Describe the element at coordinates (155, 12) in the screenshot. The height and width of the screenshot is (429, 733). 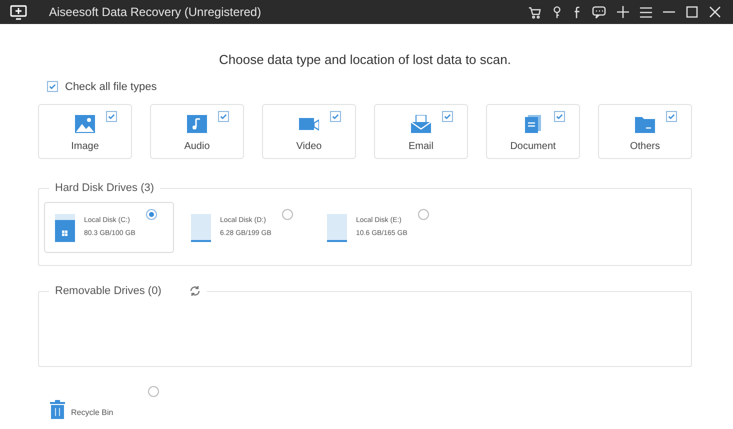
I see `window-title: Aiseesoft Data Recovery (Unregistered)` at that location.